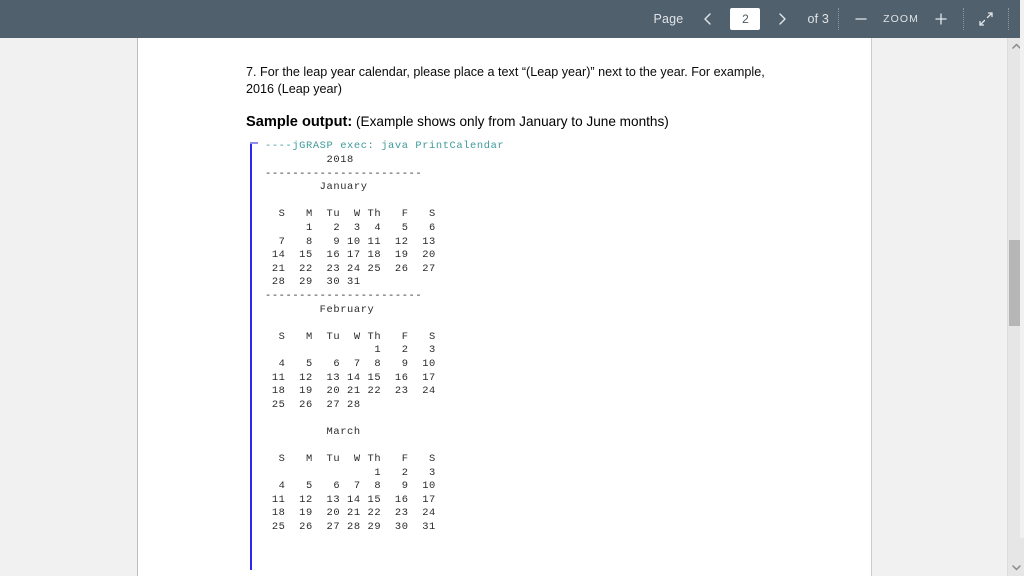 The height and width of the screenshot is (576, 1024). Describe the element at coordinates (668, 19) in the screenshot. I see `page-label: Page` at that location.